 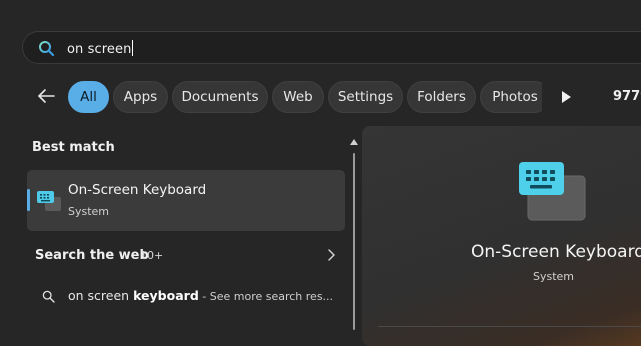 I want to click on preview-type: System, so click(x=554, y=276).